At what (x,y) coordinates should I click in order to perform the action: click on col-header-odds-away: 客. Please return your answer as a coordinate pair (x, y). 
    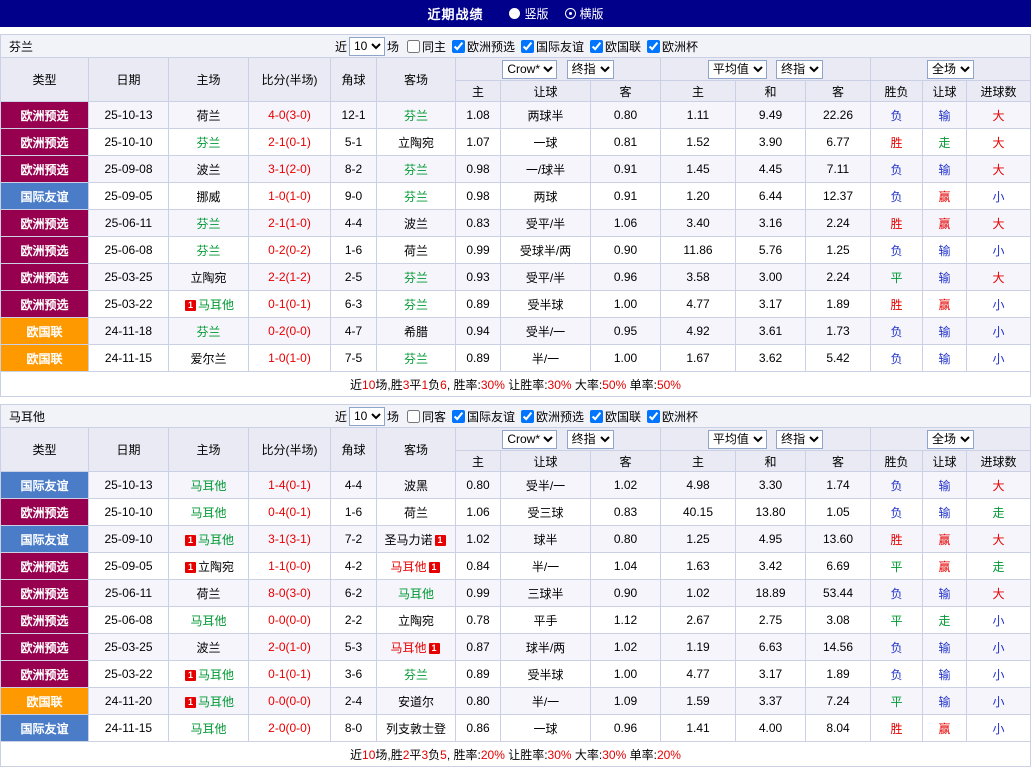
    Looking at the image, I should click on (625, 461).